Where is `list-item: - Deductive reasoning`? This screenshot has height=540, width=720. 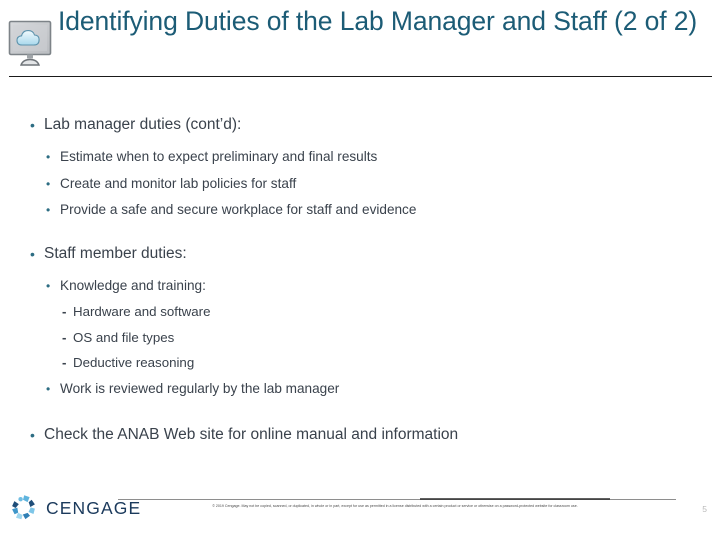
list-item: - Deductive reasoning is located at coordinates (391, 363).